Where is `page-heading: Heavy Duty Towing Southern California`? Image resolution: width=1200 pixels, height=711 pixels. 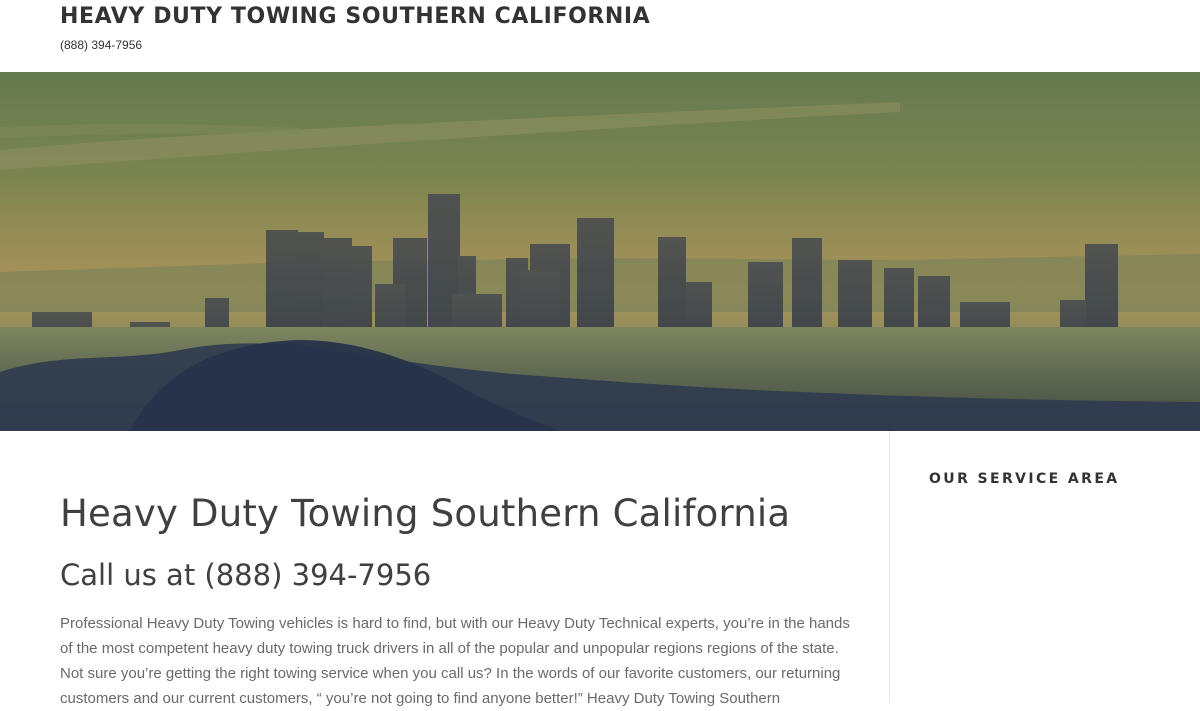
page-heading: Heavy Duty Towing Southern California is located at coordinates (425, 513).